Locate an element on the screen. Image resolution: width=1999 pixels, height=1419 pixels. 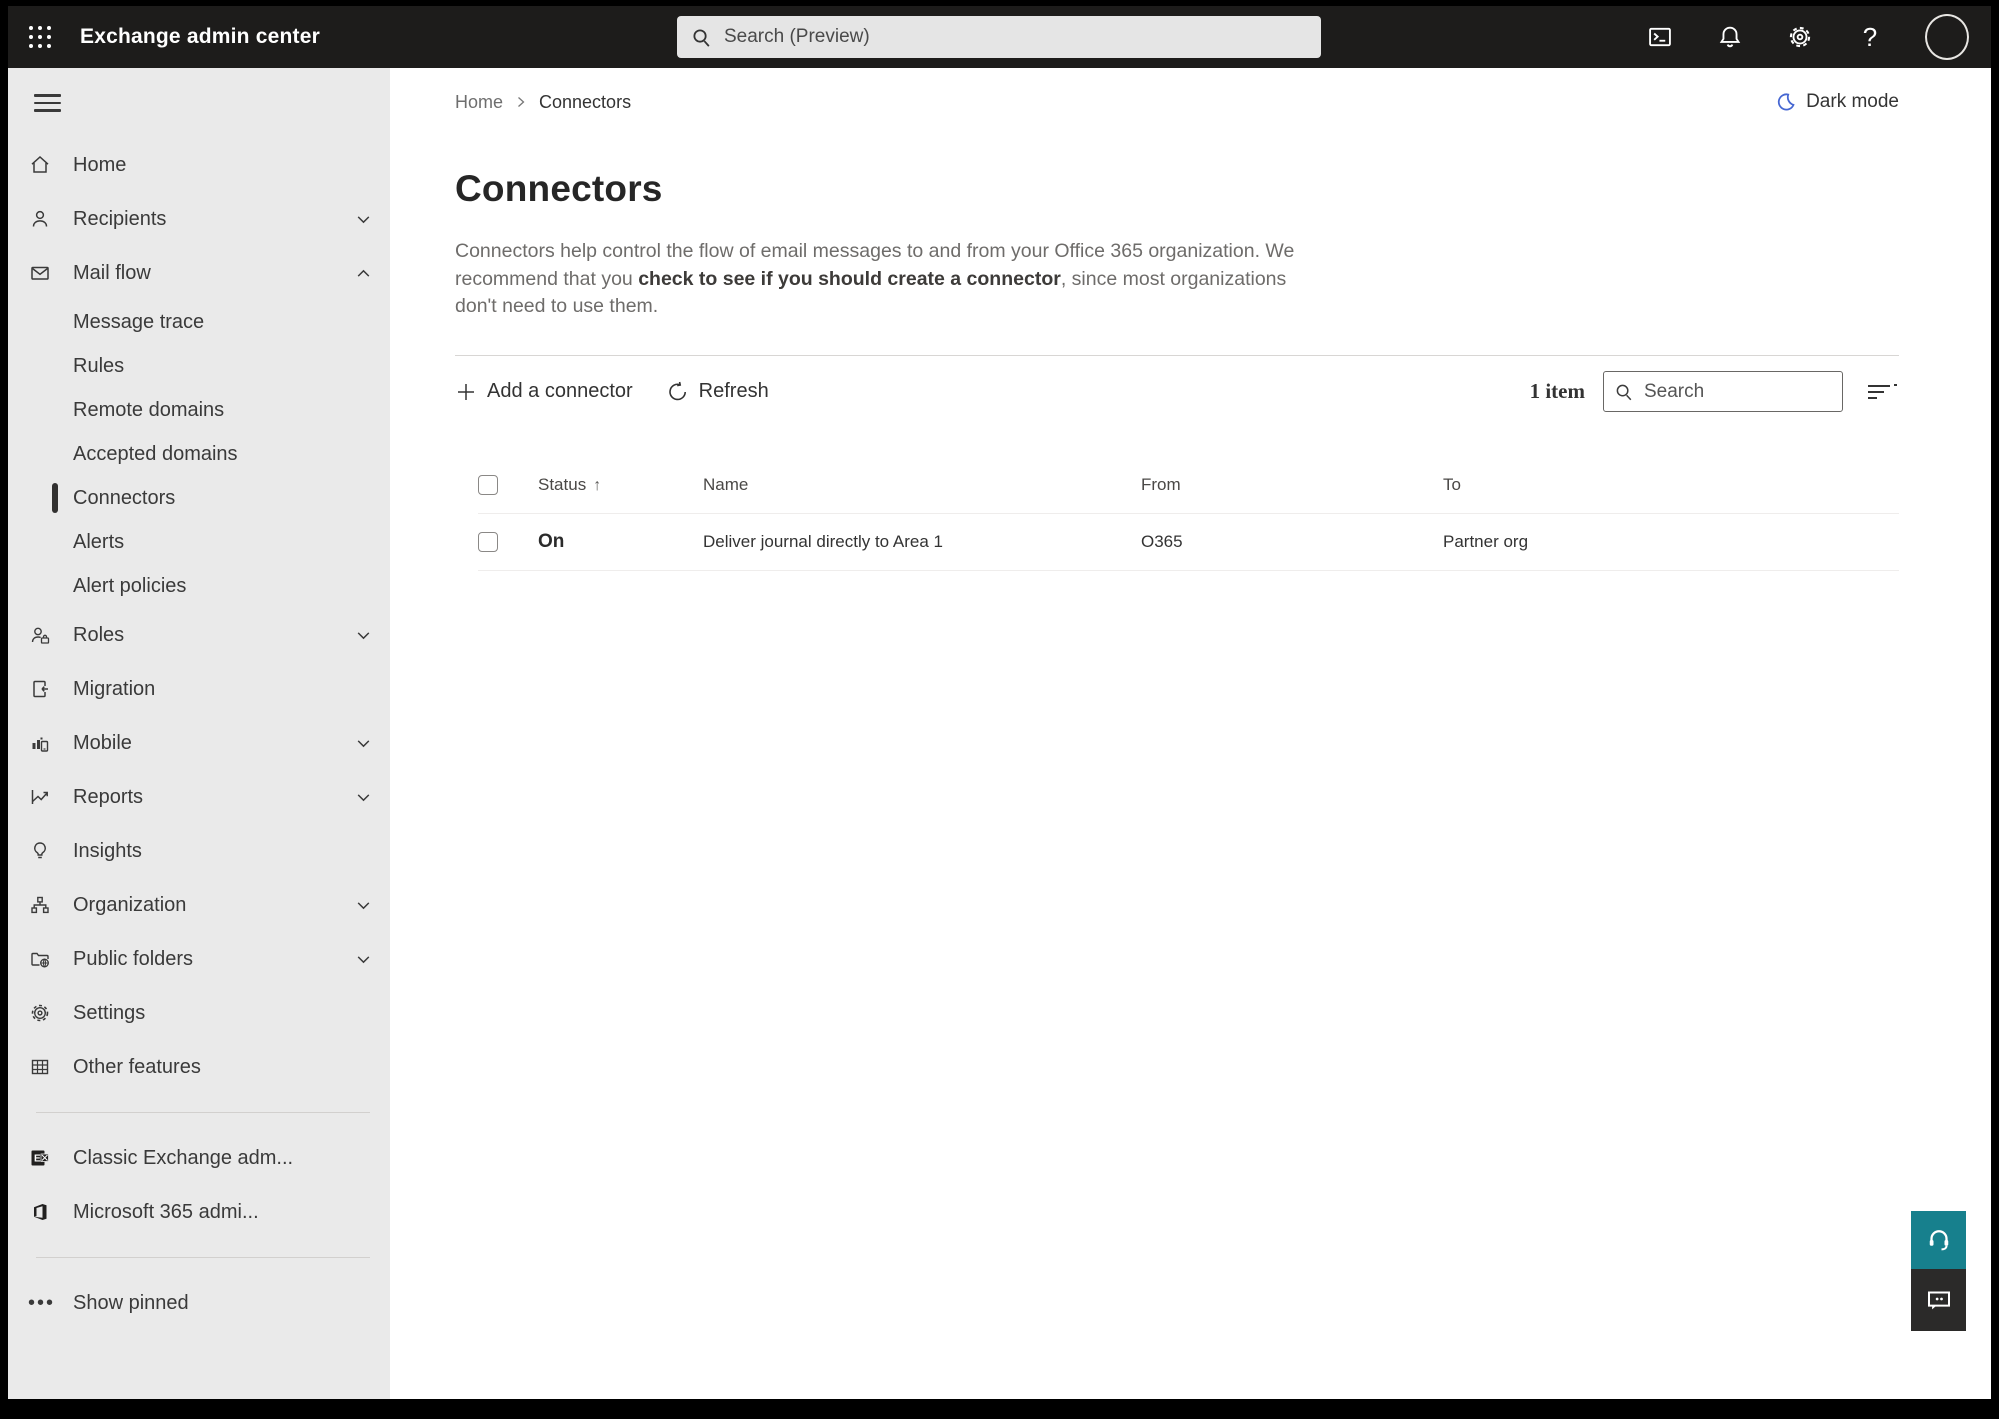
list-toolbar: Add a connector Refresh 1 item is located at coordinates (1177, 392).